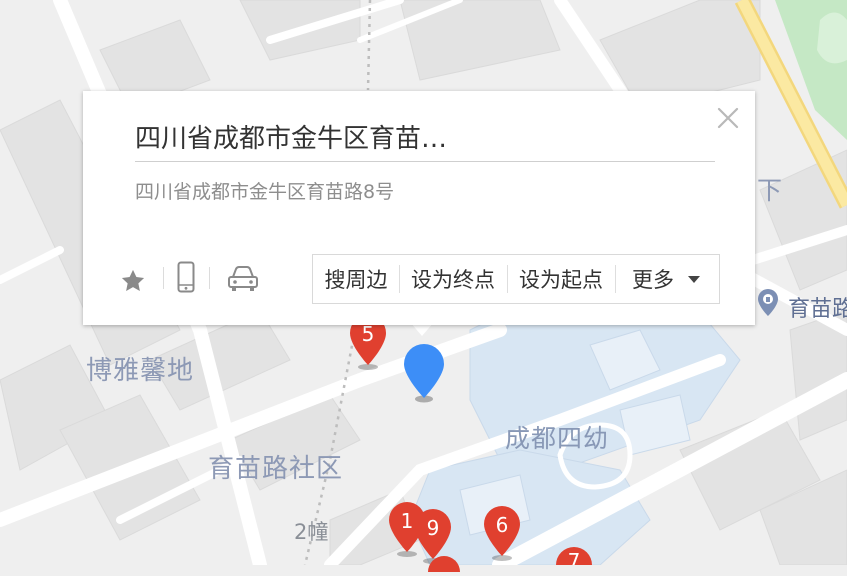 The height and width of the screenshot is (576, 847). What do you see at coordinates (243, 279) in the screenshot?
I see `car-icon` at bounding box center [243, 279].